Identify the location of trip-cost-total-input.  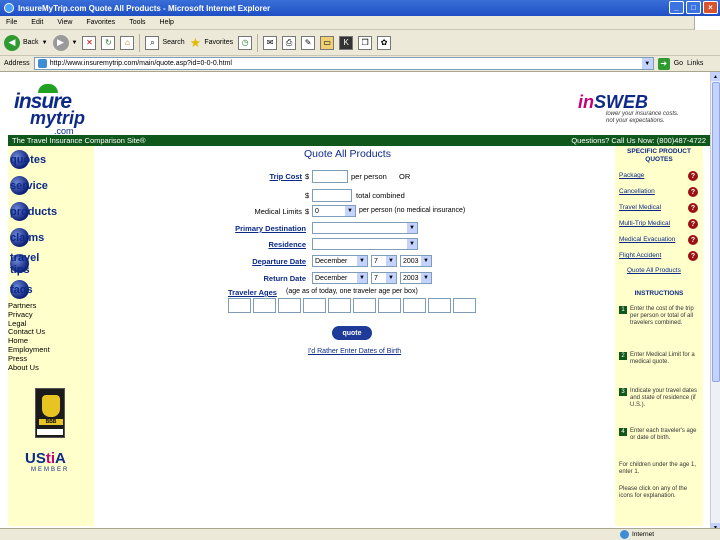
(332, 195).